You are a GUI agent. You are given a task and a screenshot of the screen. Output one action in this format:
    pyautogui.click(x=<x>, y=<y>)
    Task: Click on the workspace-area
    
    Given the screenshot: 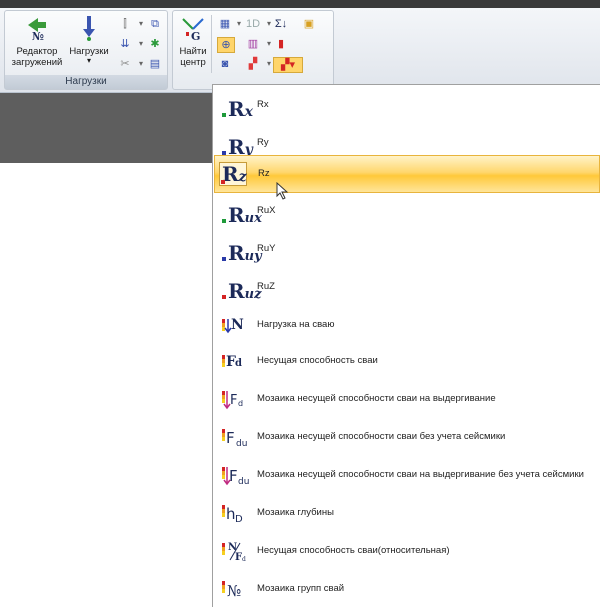 What is the action you would take?
    pyautogui.click(x=107, y=128)
    